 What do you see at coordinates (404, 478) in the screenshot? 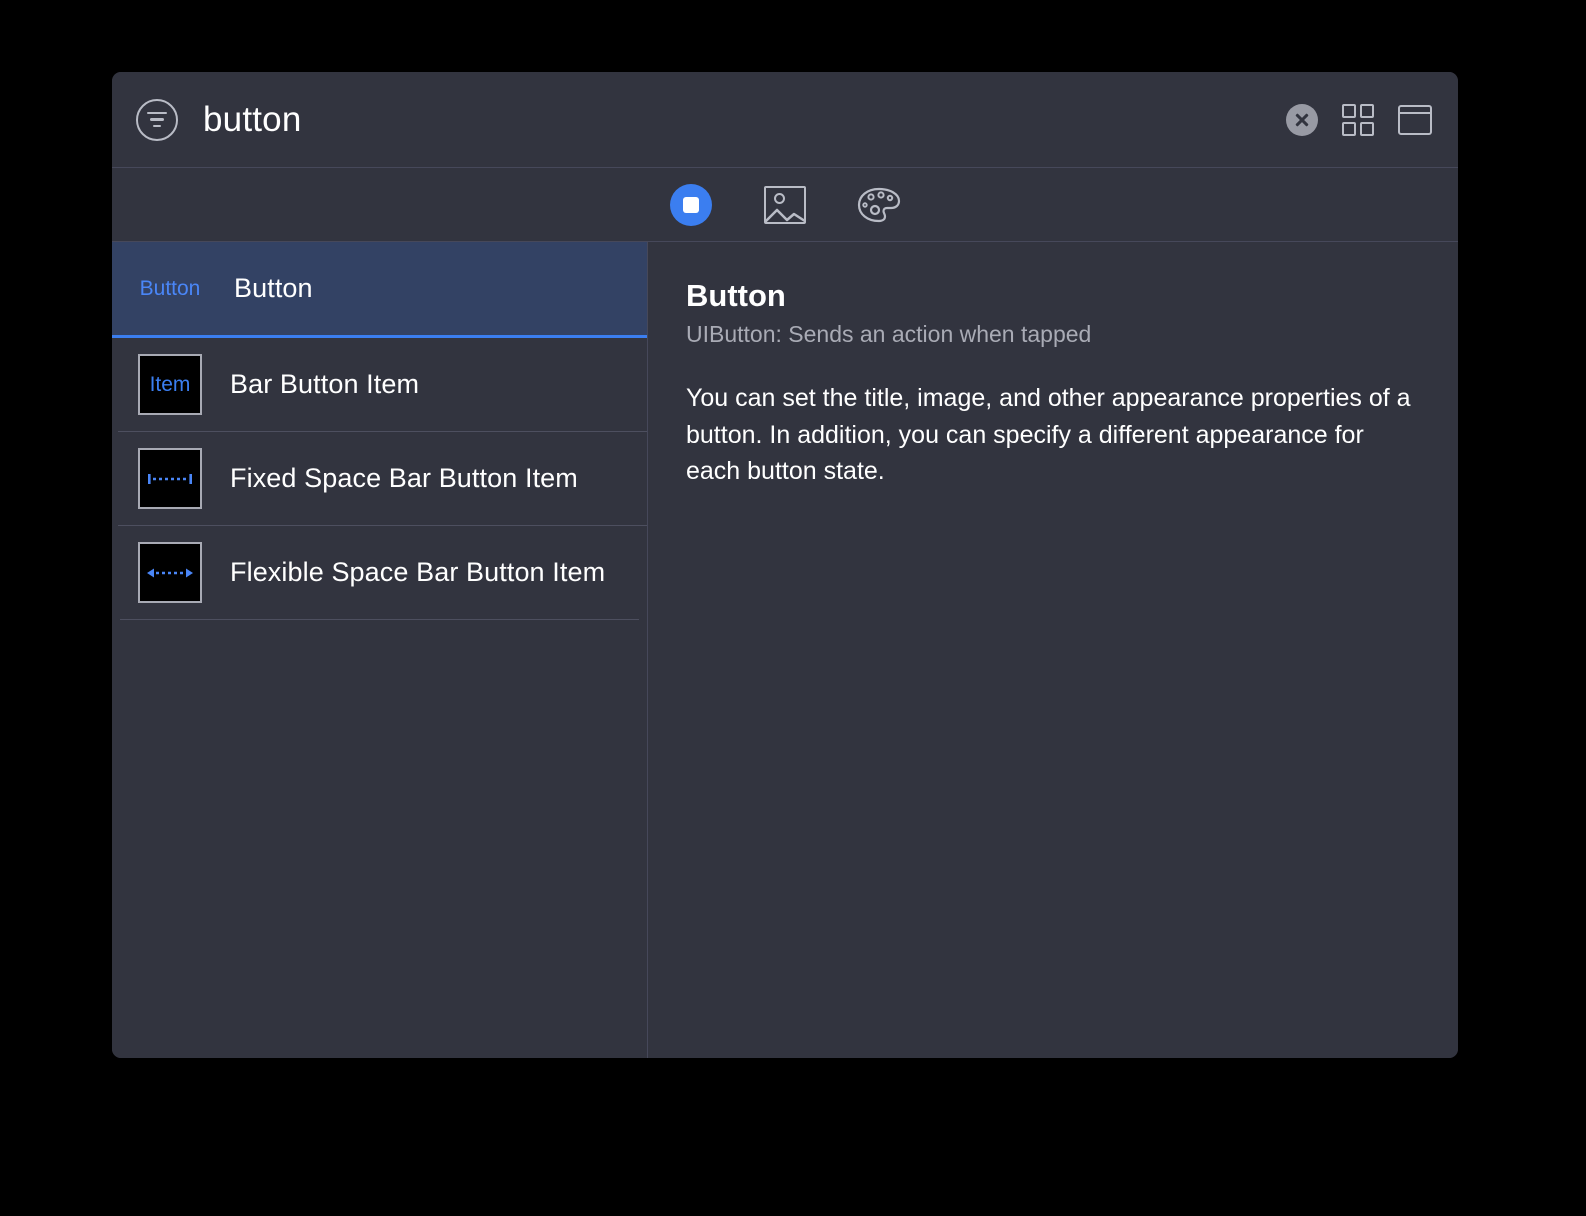
I see `list-item-label: Fixed Space Bar Button Item` at bounding box center [404, 478].